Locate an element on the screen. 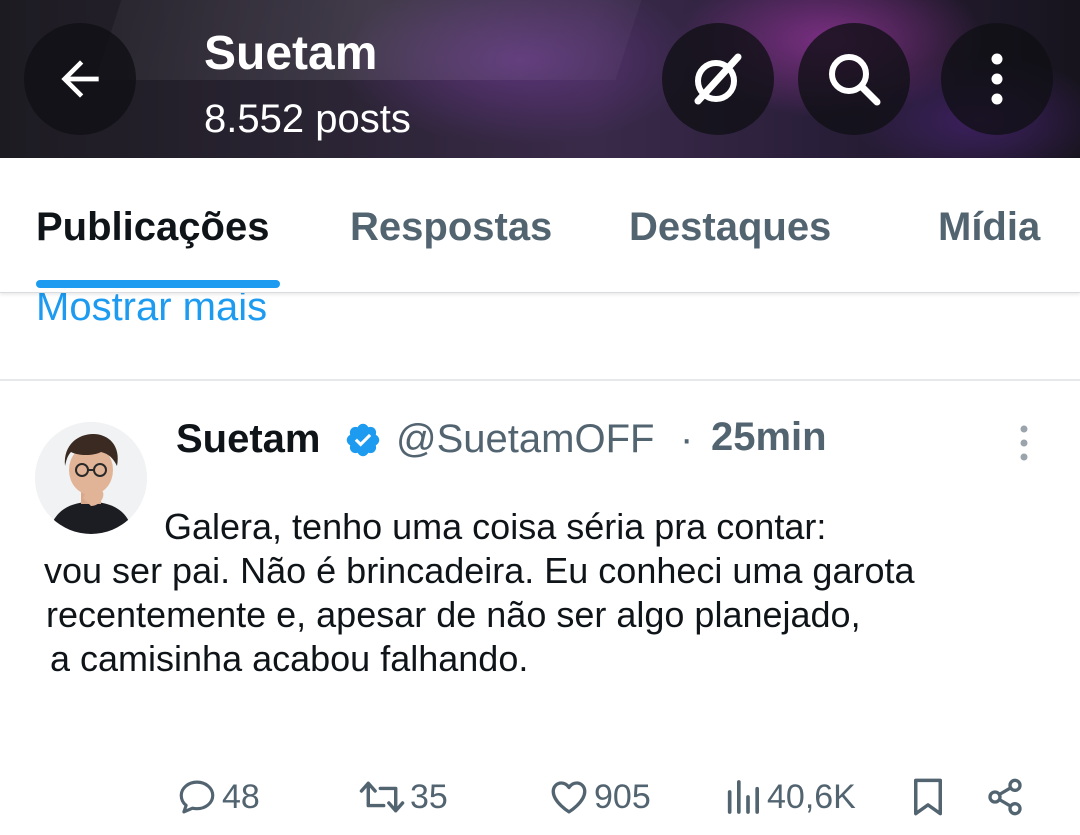  repost-button: 35 is located at coordinates (403, 797).